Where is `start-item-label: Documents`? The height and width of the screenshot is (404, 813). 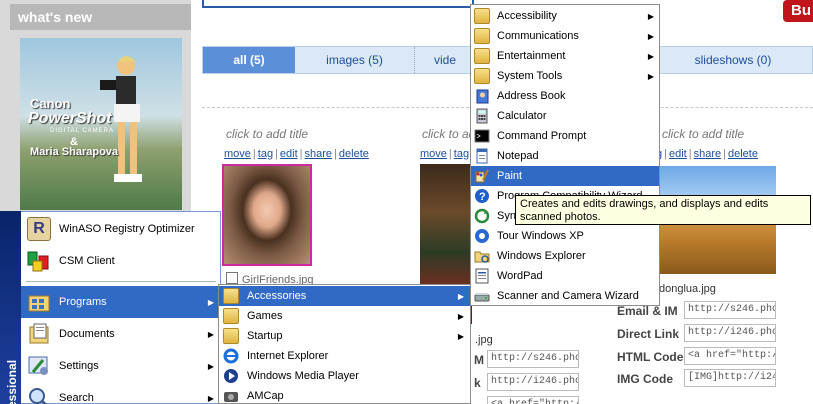
start-item-label: Documents is located at coordinates (87, 334).